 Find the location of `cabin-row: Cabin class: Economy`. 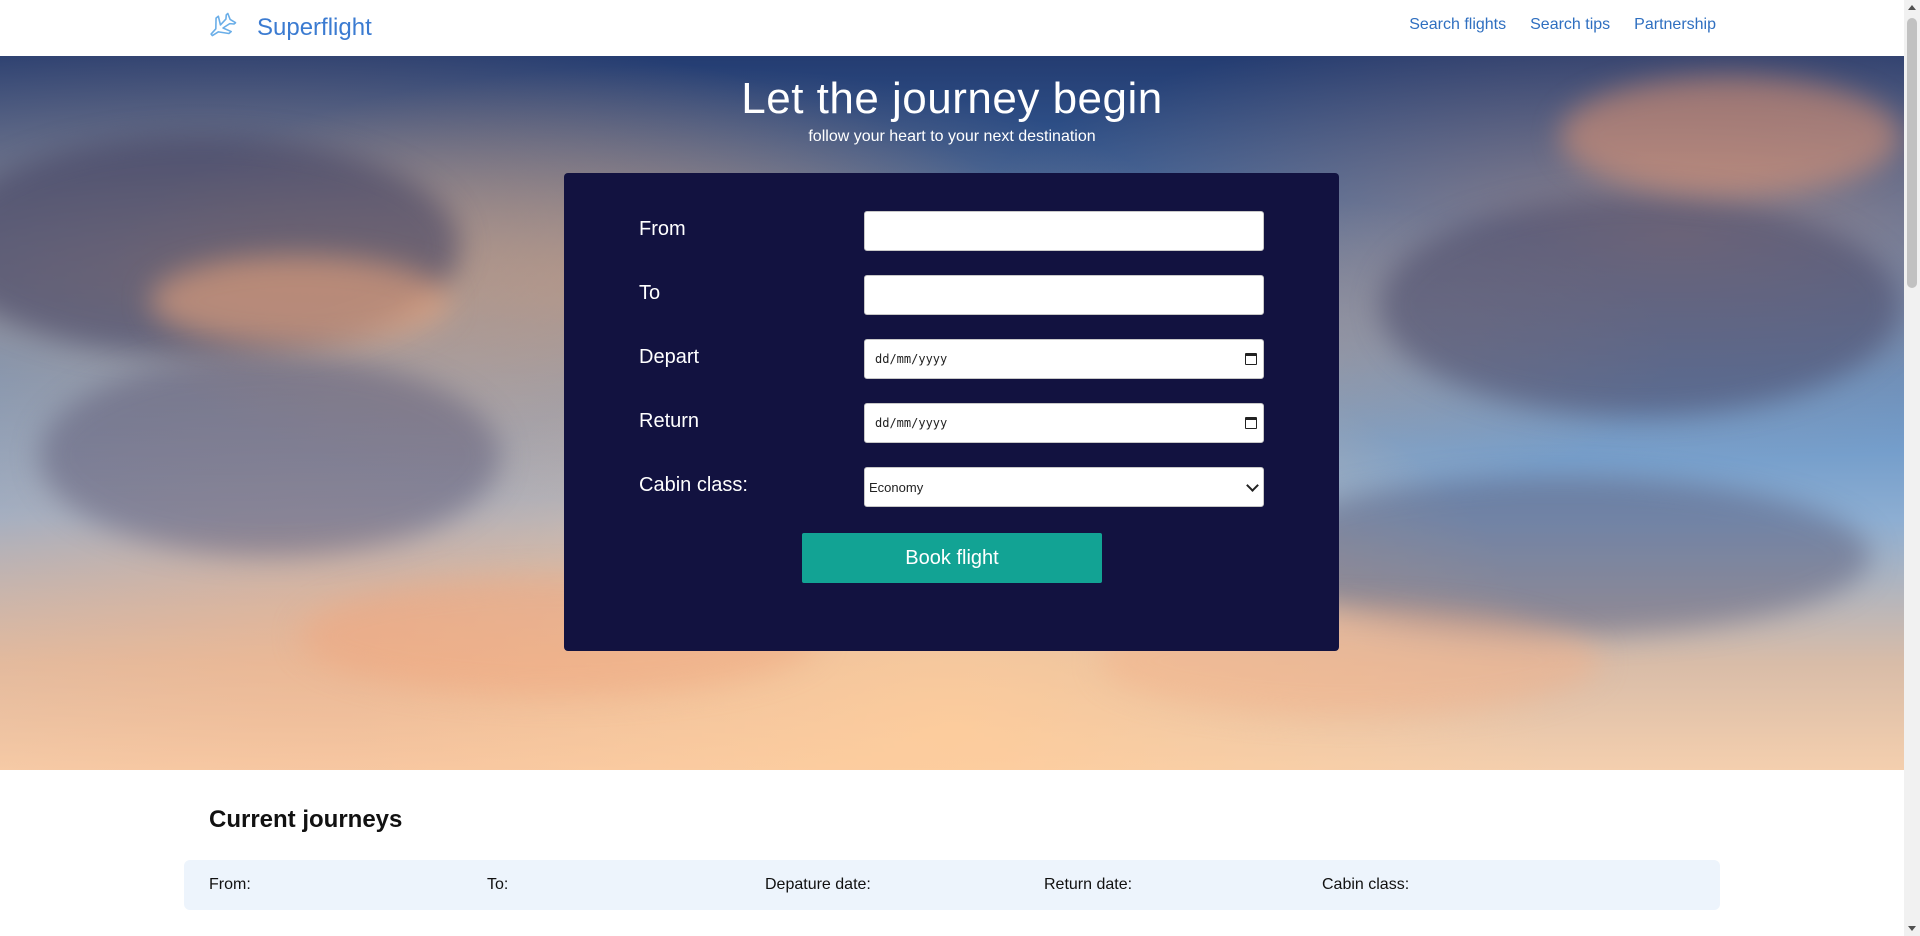

cabin-row: Cabin class: Economy is located at coordinates (951, 487).